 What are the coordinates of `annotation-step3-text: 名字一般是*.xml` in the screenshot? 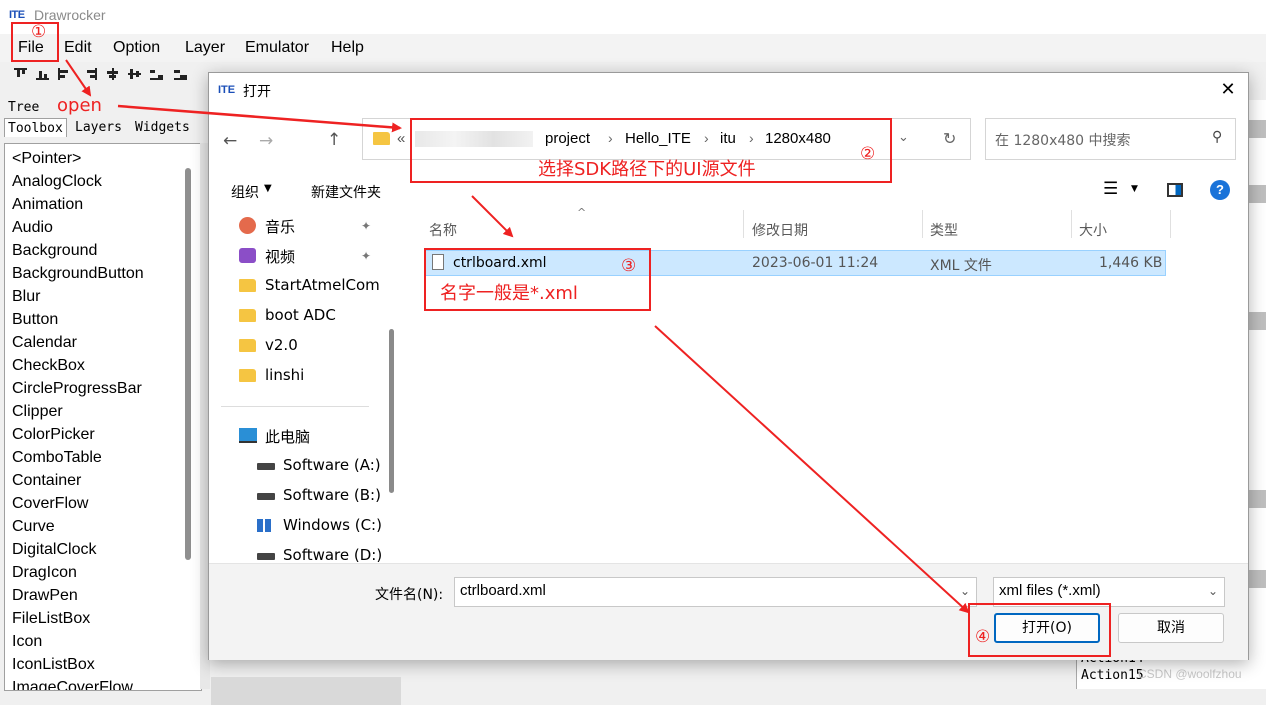 It's located at (509, 293).